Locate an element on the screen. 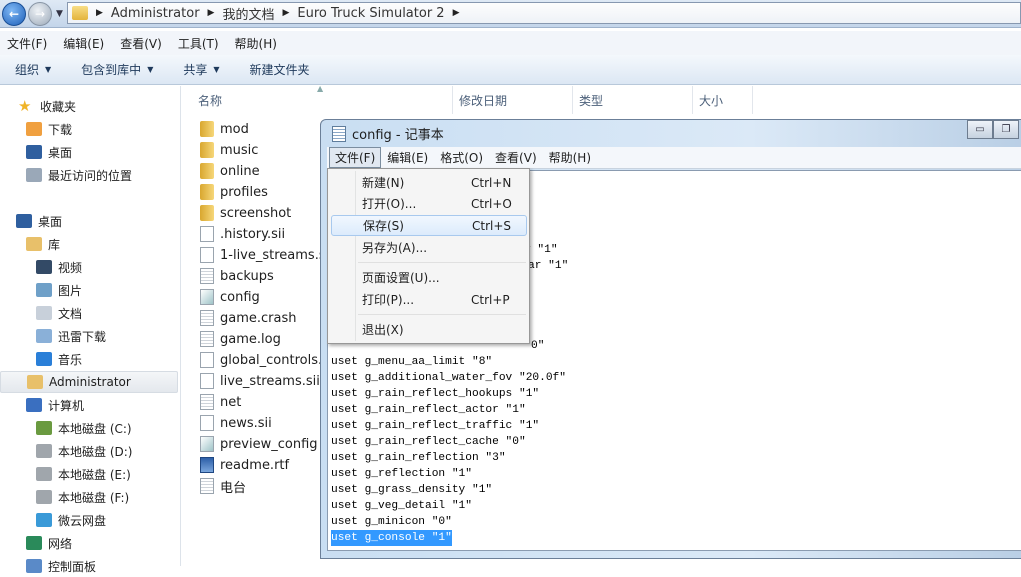  minimize-button: ▭ is located at coordinates (980, 129).